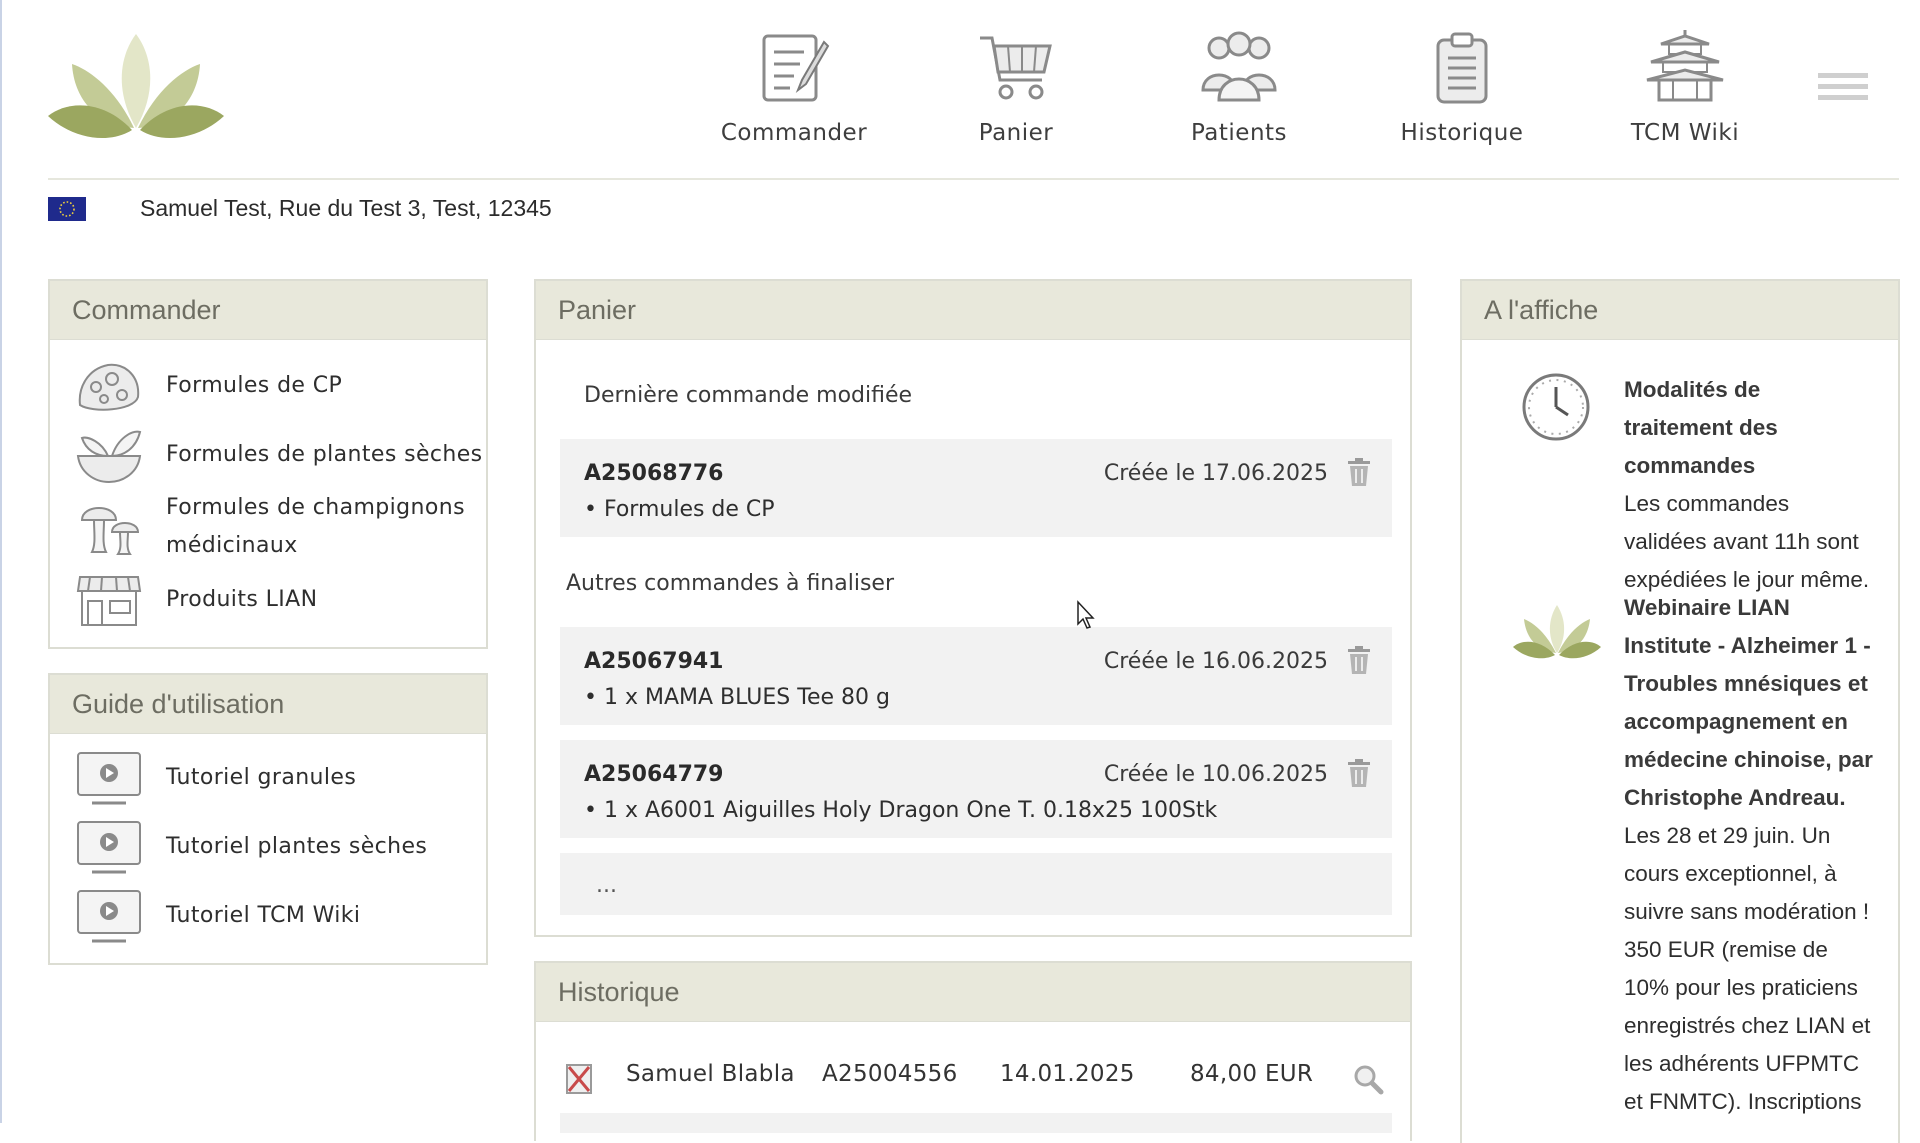  What do you see at coordinates (973, 310) in the screenshot?
I see `panel-title: Panier` at bounding box center [973, 310].